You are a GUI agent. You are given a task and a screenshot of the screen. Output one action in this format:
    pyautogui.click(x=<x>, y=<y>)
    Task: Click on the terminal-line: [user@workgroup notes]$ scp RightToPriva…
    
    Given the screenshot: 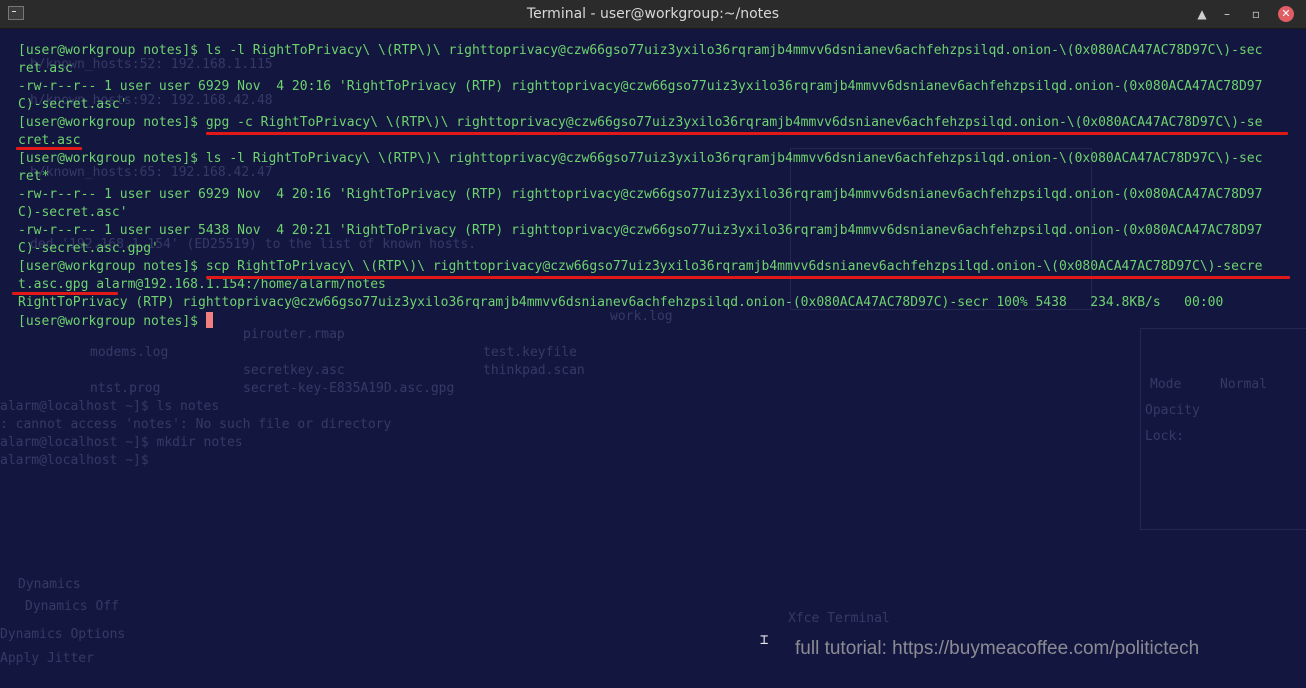 What is the action you would take?
    pyautogui.click(x=640, y=266)
    